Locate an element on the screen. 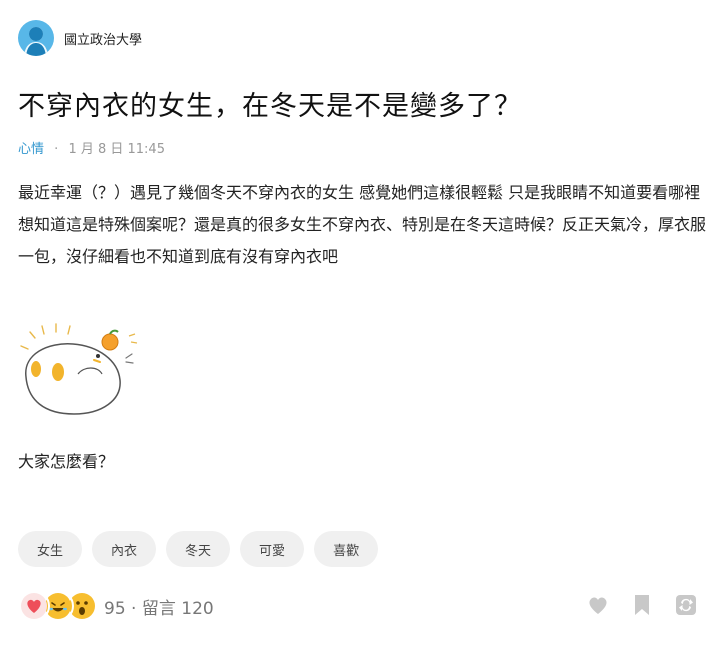 The image size is (727, 649). like-heart-icon is located at coordinates (598, 605).